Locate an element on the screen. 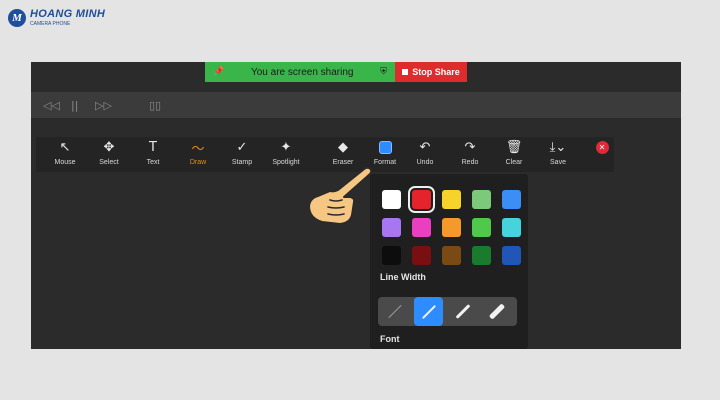  eraser-icon: ◆ is located at coordinates (343, 147).